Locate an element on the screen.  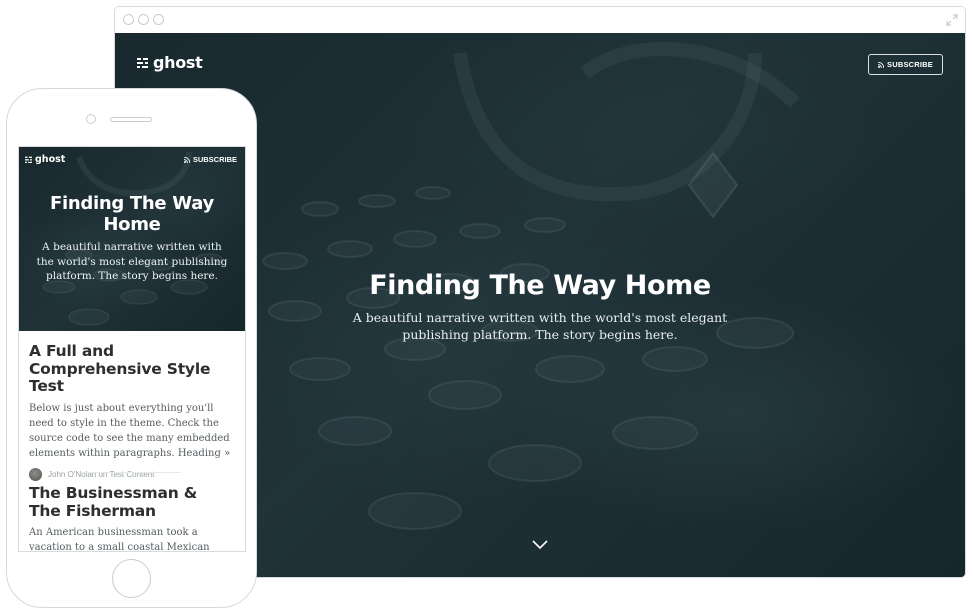
post-meta: John O'Nolan on Test Content is located at coordinates (131, 474).